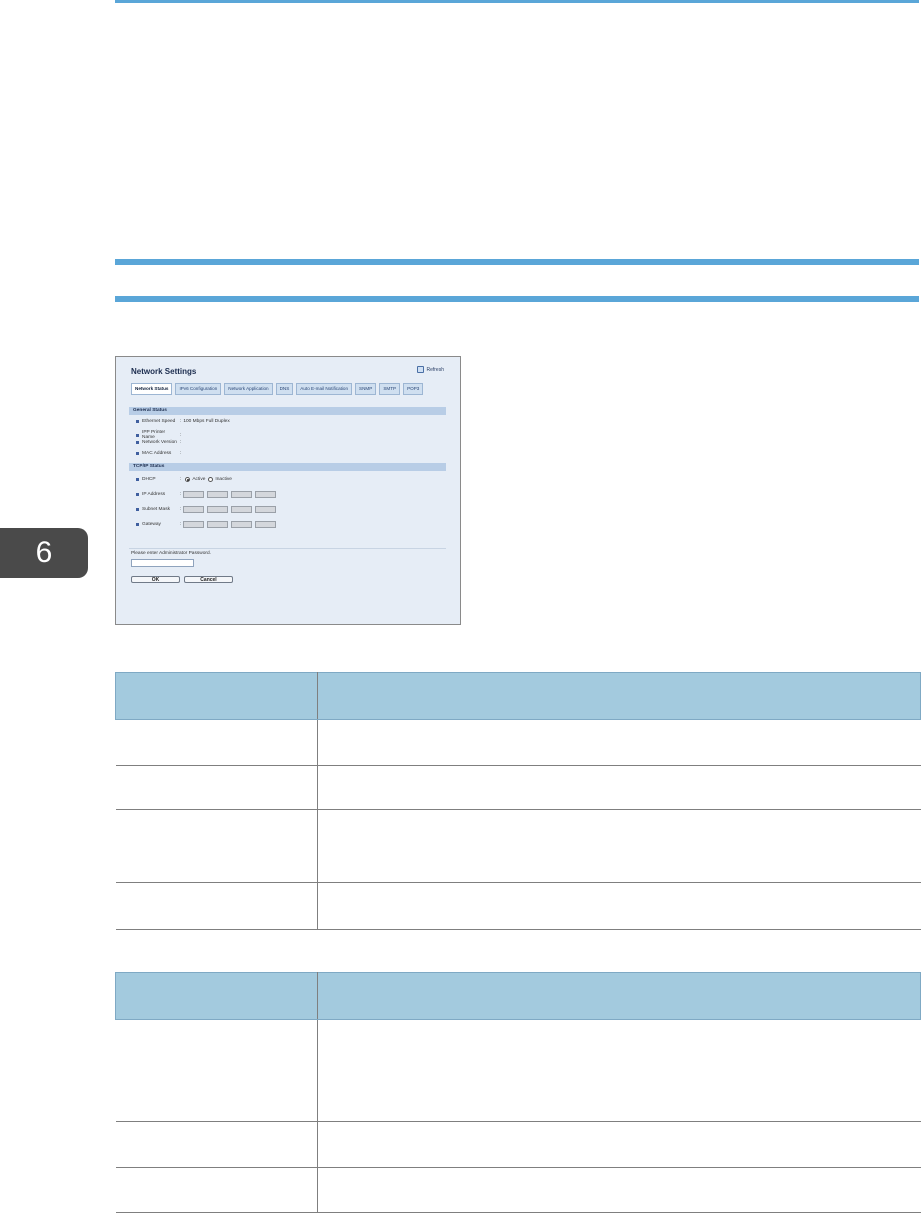 Image resolution: width=922 pixels, height=1213 pixels. I want to click on cancel-button: Cancel, so click(208, 579).